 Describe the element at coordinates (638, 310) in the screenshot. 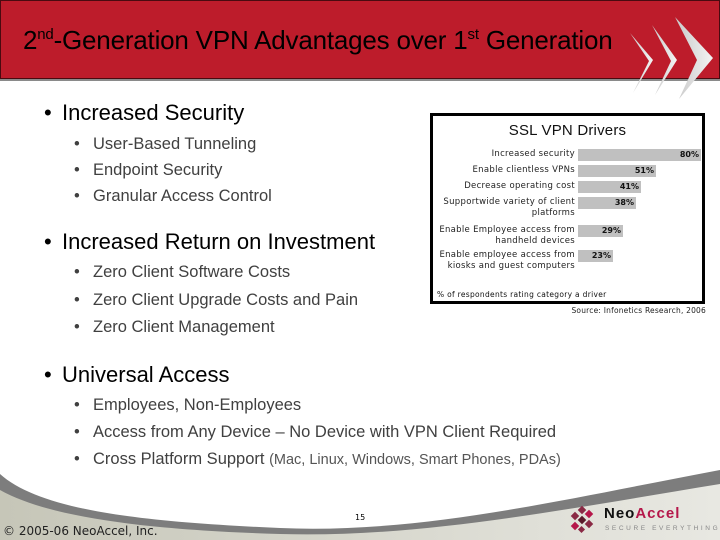

I see `chart-source: Source: Infonetics Research, 2006` at that location.